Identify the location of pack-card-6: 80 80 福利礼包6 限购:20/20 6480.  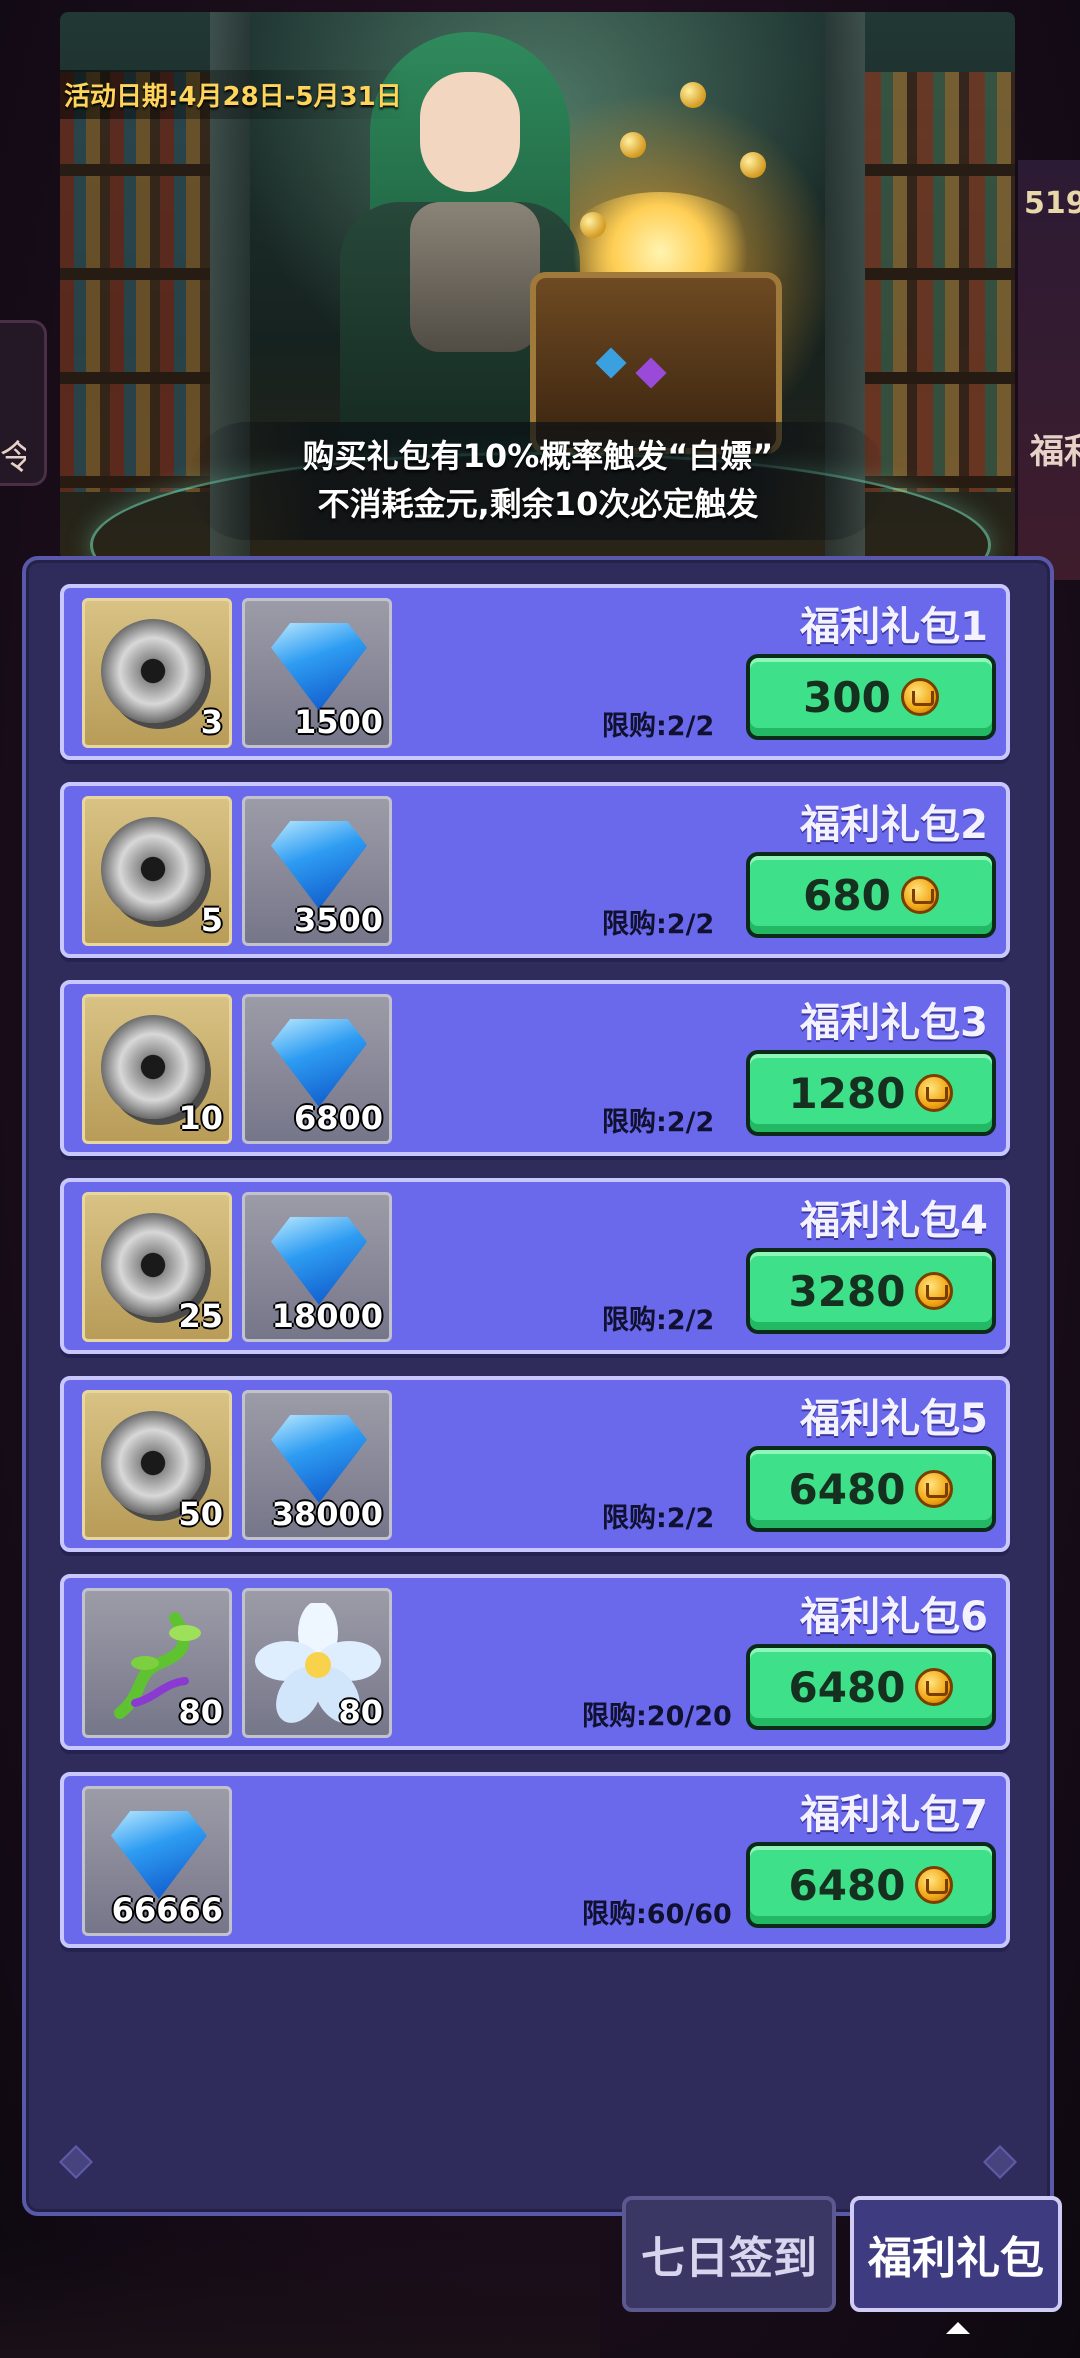
(535, 1662).